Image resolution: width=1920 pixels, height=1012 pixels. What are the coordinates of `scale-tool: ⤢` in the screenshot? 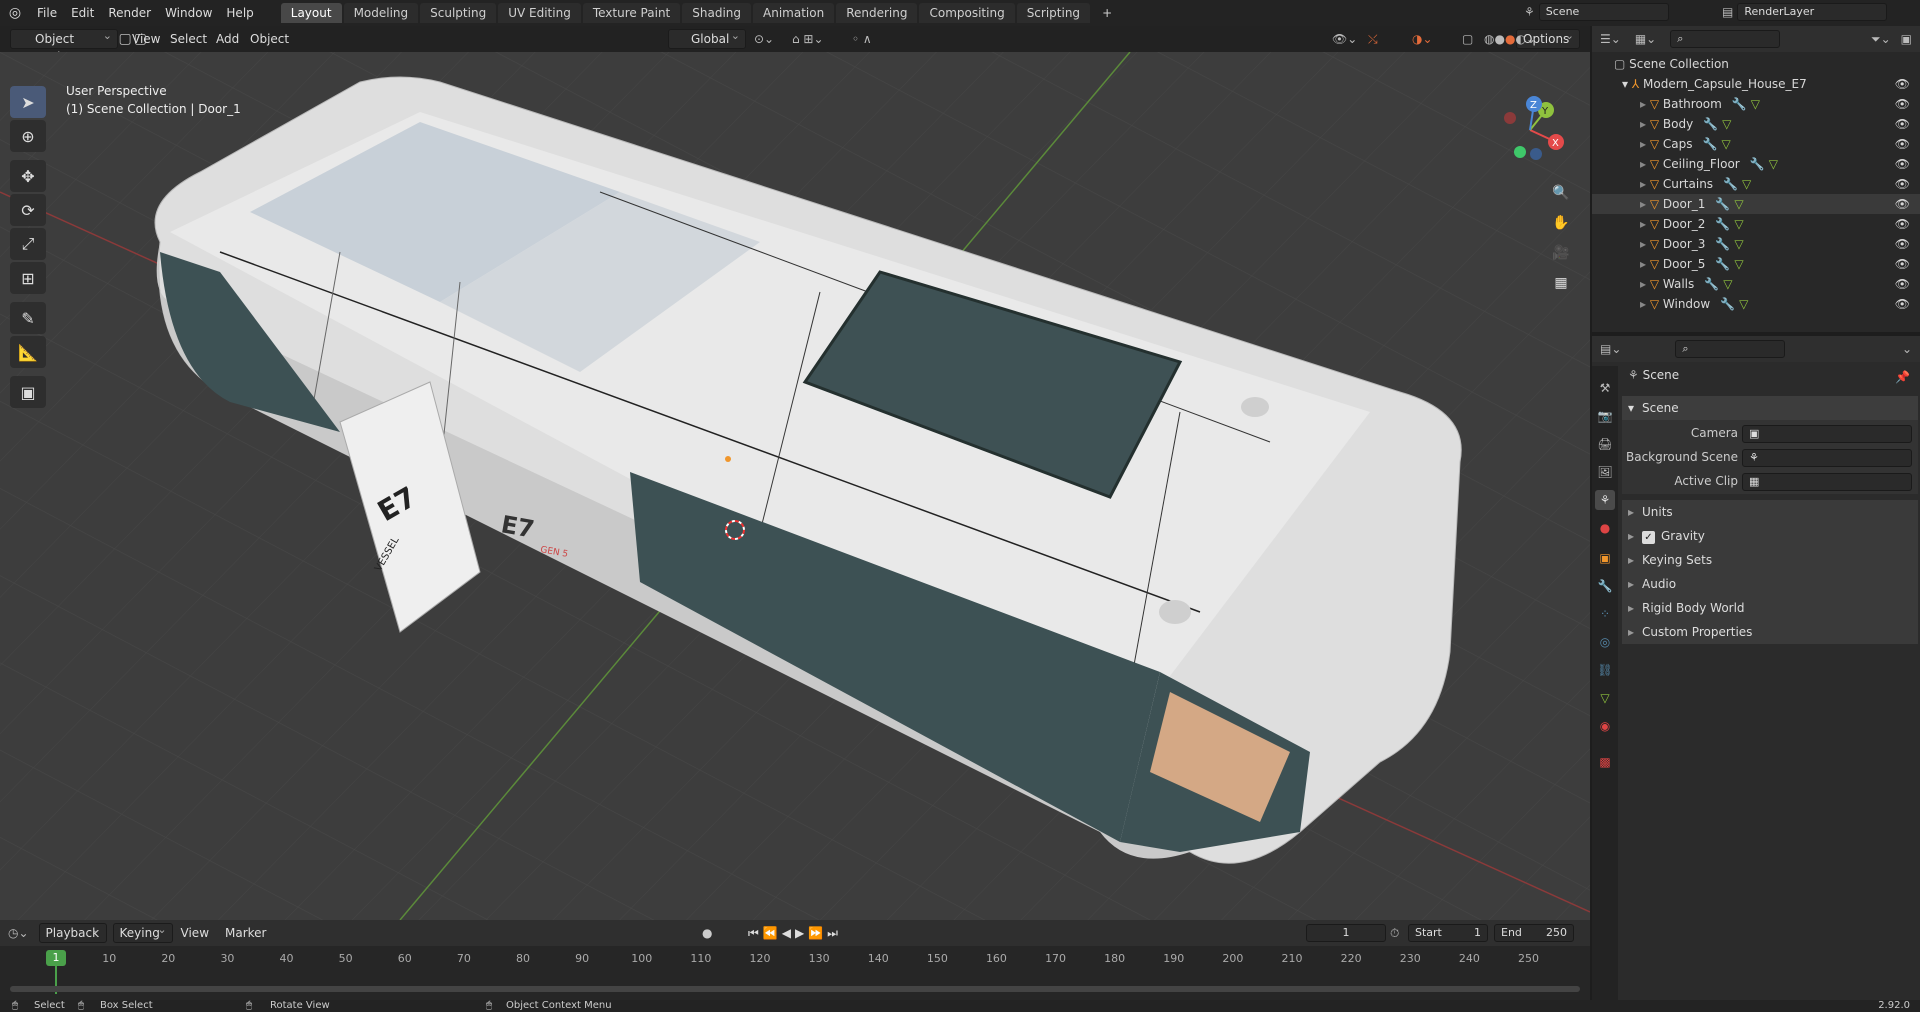 It's located at (28, 244).